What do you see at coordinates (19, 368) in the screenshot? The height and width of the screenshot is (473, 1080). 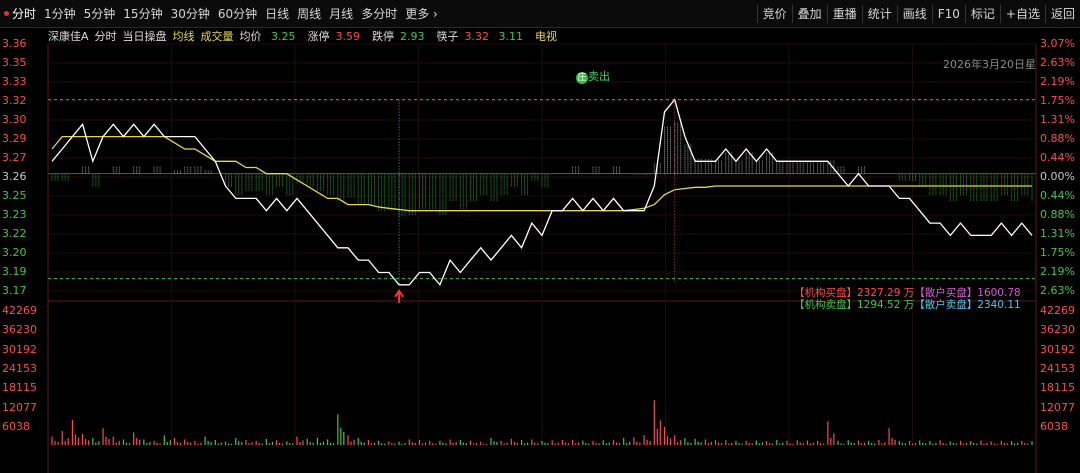 I see `volLeft-tick: 24153` at bounding box center [19, 368].